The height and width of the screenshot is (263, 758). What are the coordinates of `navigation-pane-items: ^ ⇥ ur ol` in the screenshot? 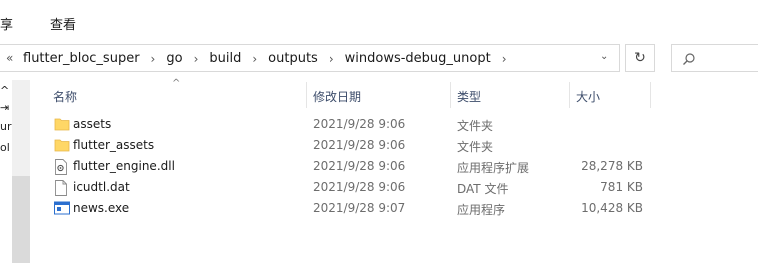 It's located at (6, 119).